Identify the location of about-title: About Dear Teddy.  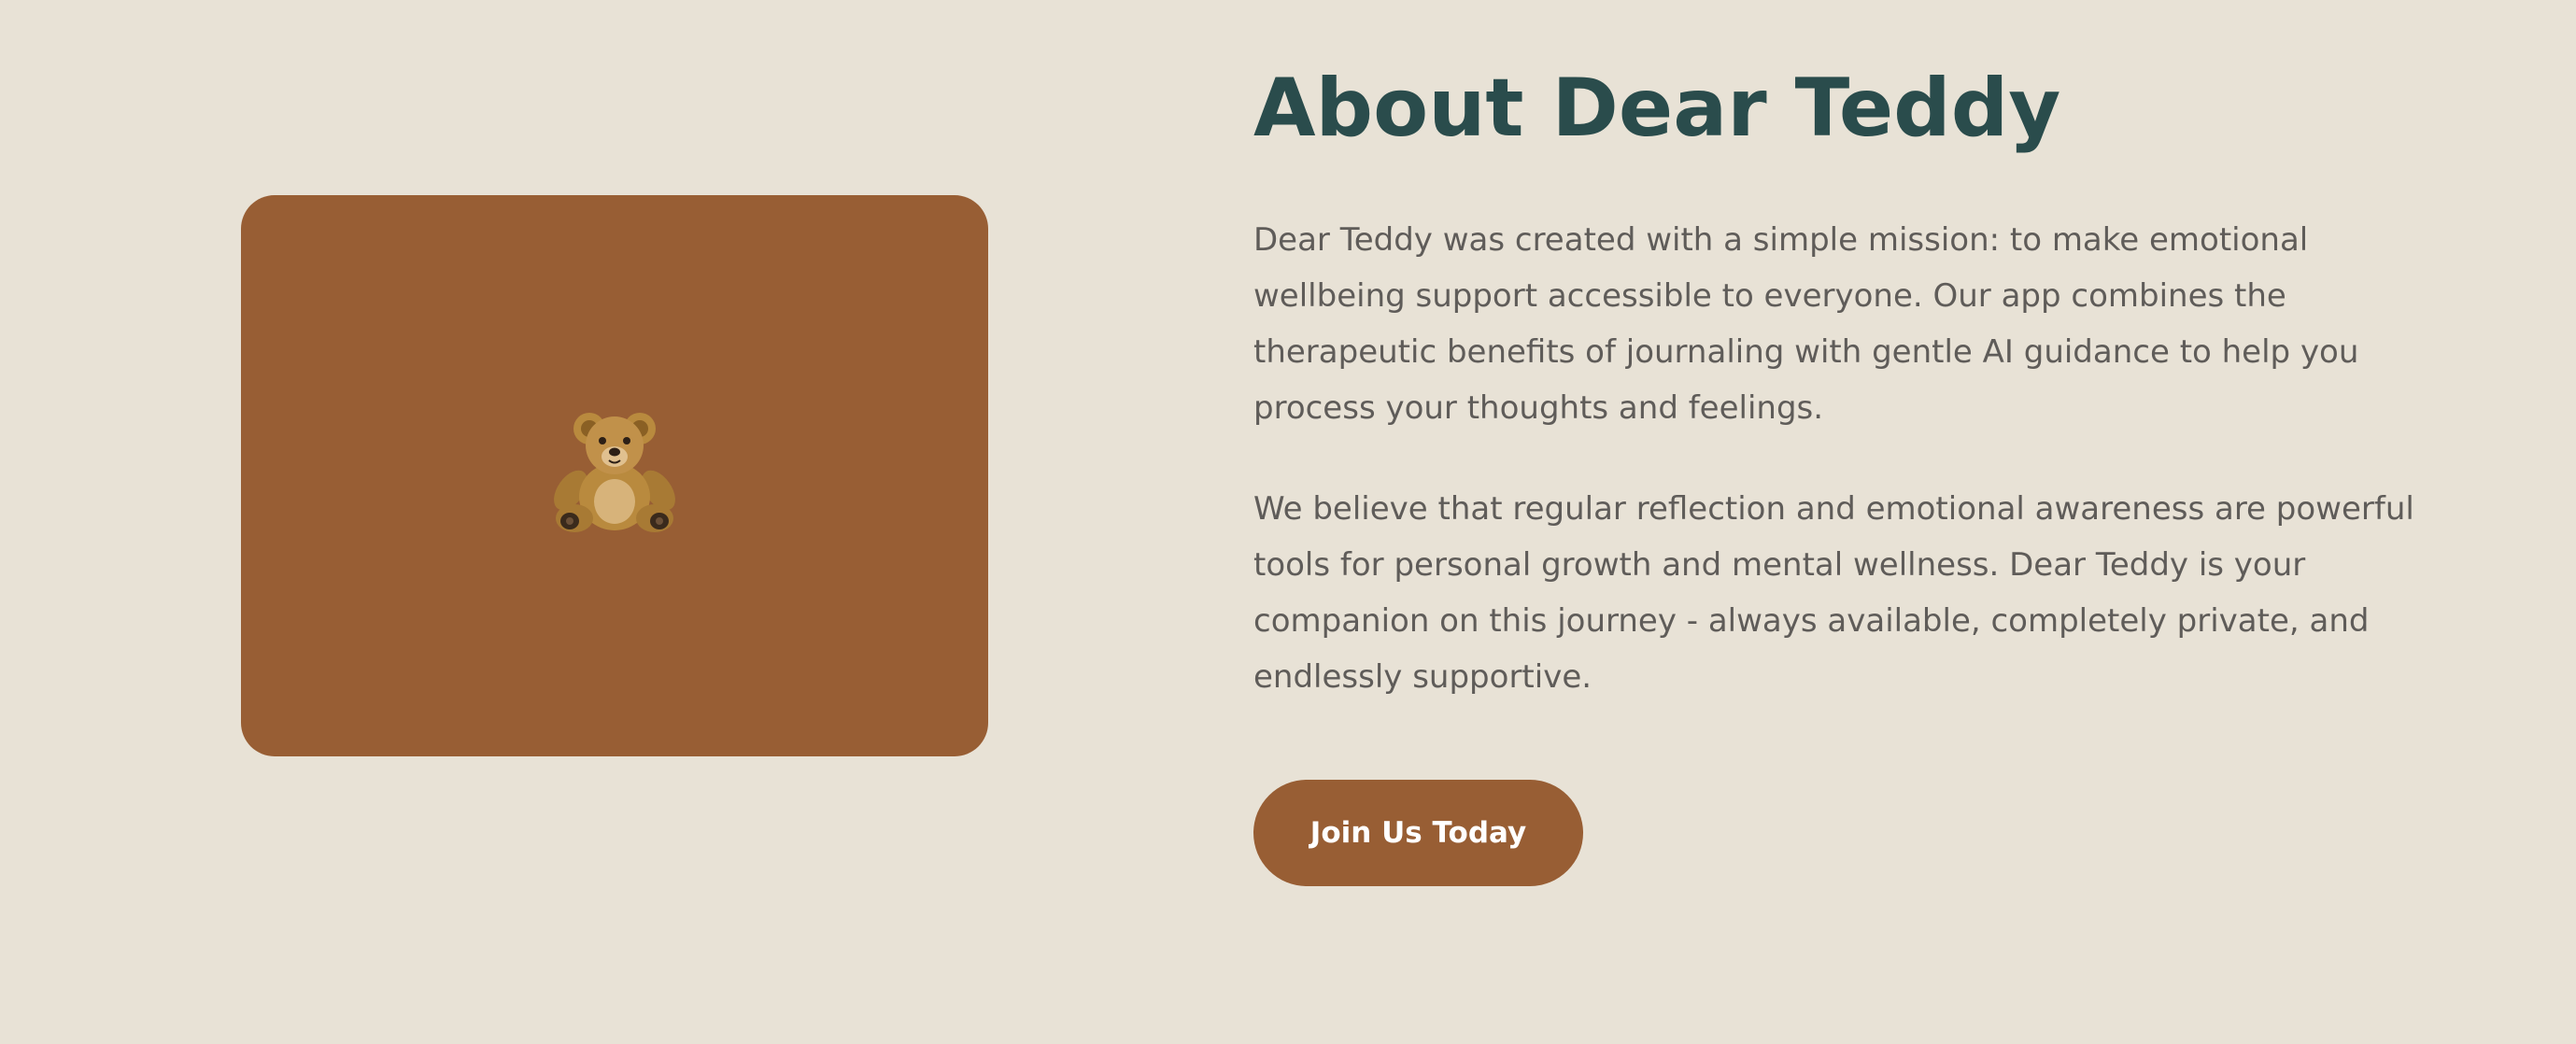
(1657, 108).